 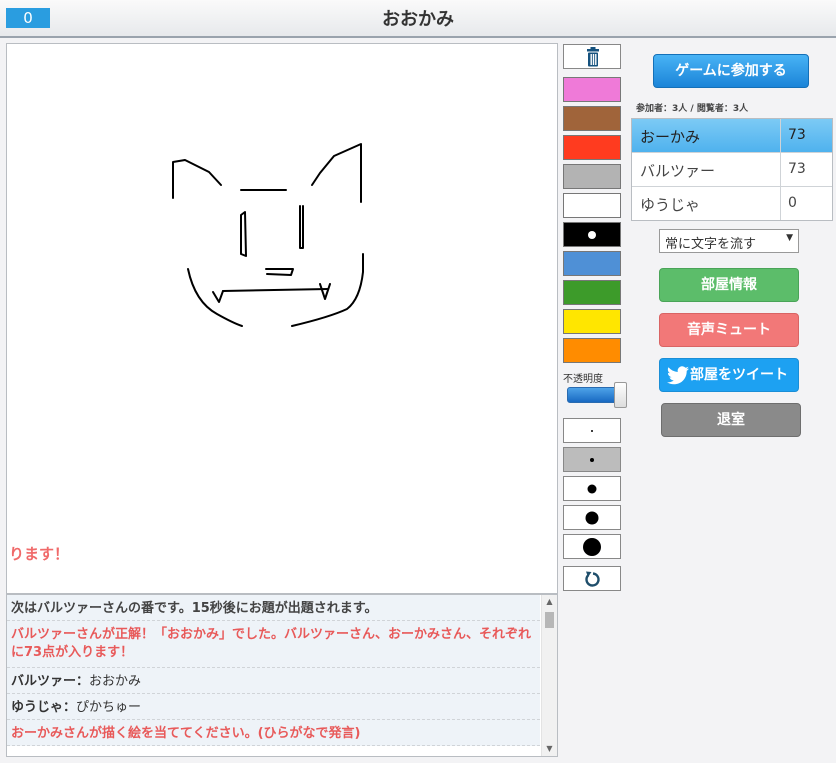 I want to click on player-name: おーかみ, so click(x=670, y=137).